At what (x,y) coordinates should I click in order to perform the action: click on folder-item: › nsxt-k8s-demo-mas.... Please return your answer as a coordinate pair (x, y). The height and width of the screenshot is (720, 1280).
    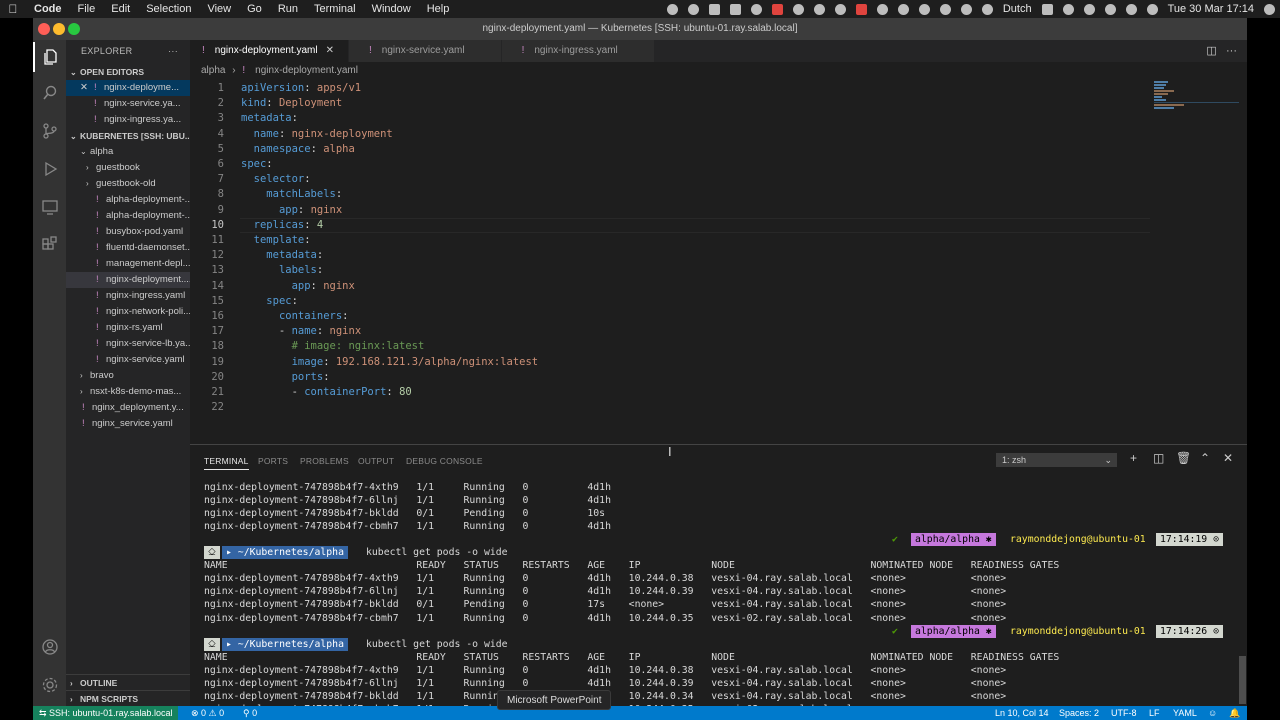
    Looking at the image, I should click on (128, 392).